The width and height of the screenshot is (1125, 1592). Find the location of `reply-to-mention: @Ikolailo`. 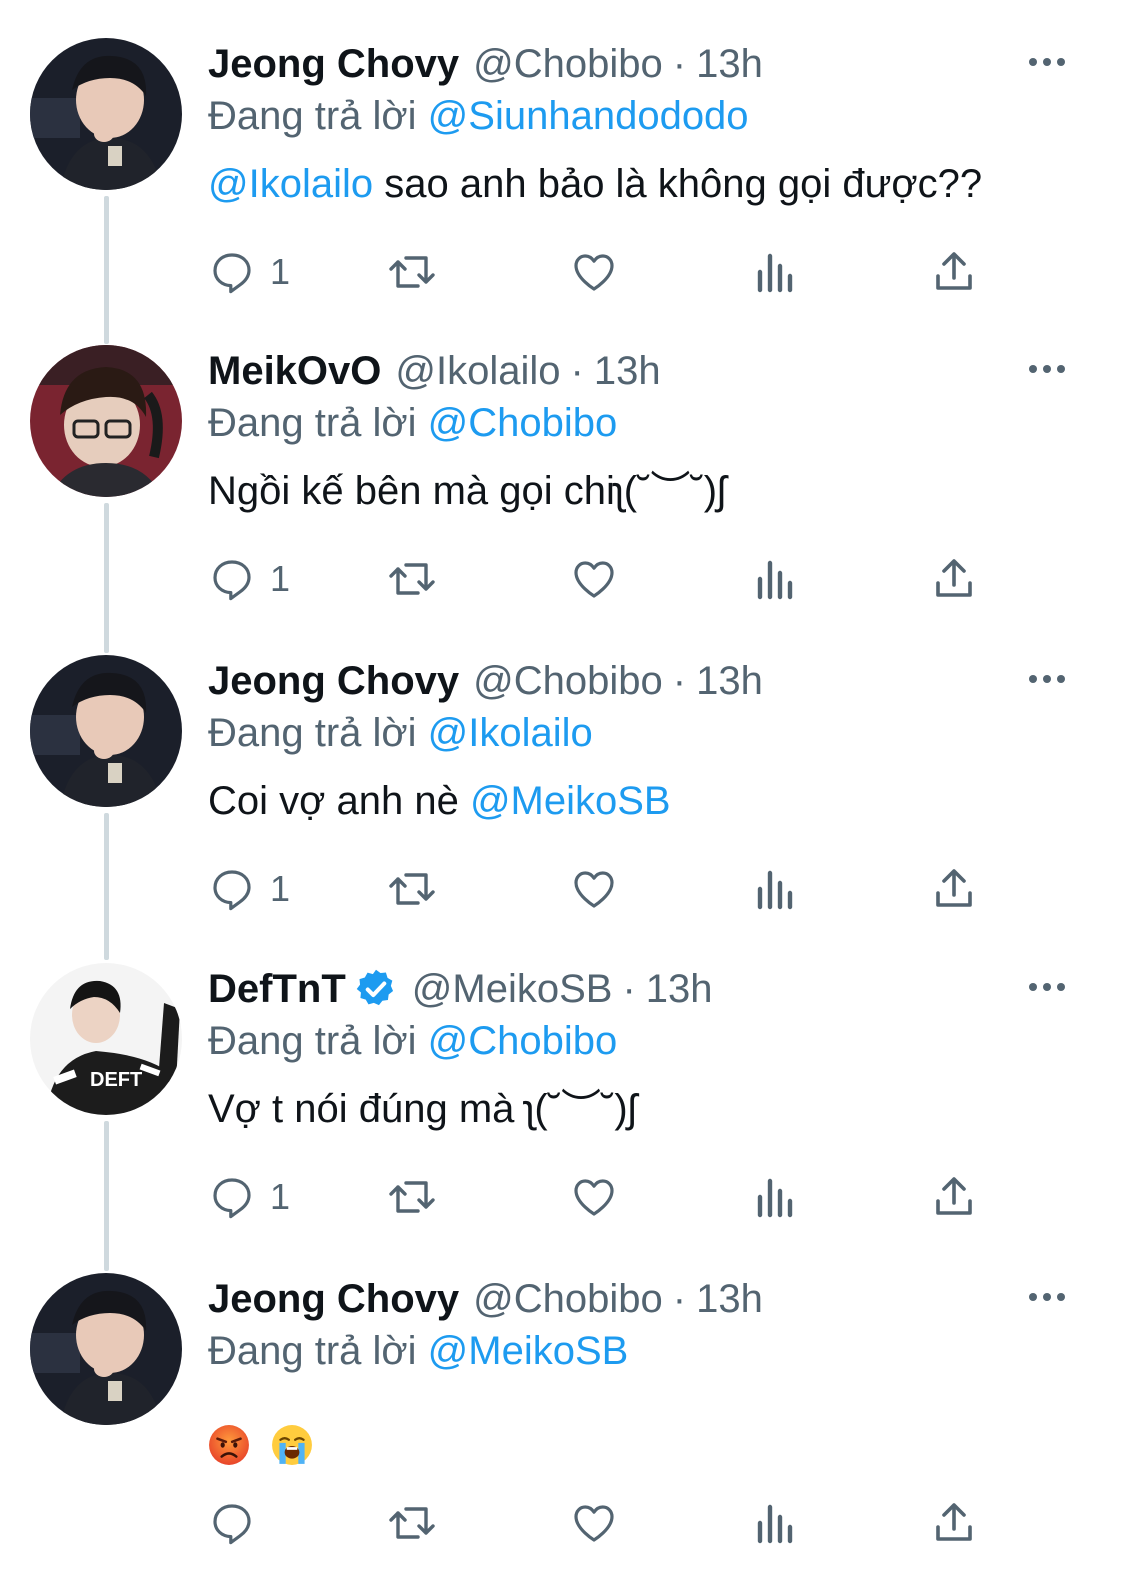

reply-to-mention: @Ikolailo is located at coordinates (510, 733).